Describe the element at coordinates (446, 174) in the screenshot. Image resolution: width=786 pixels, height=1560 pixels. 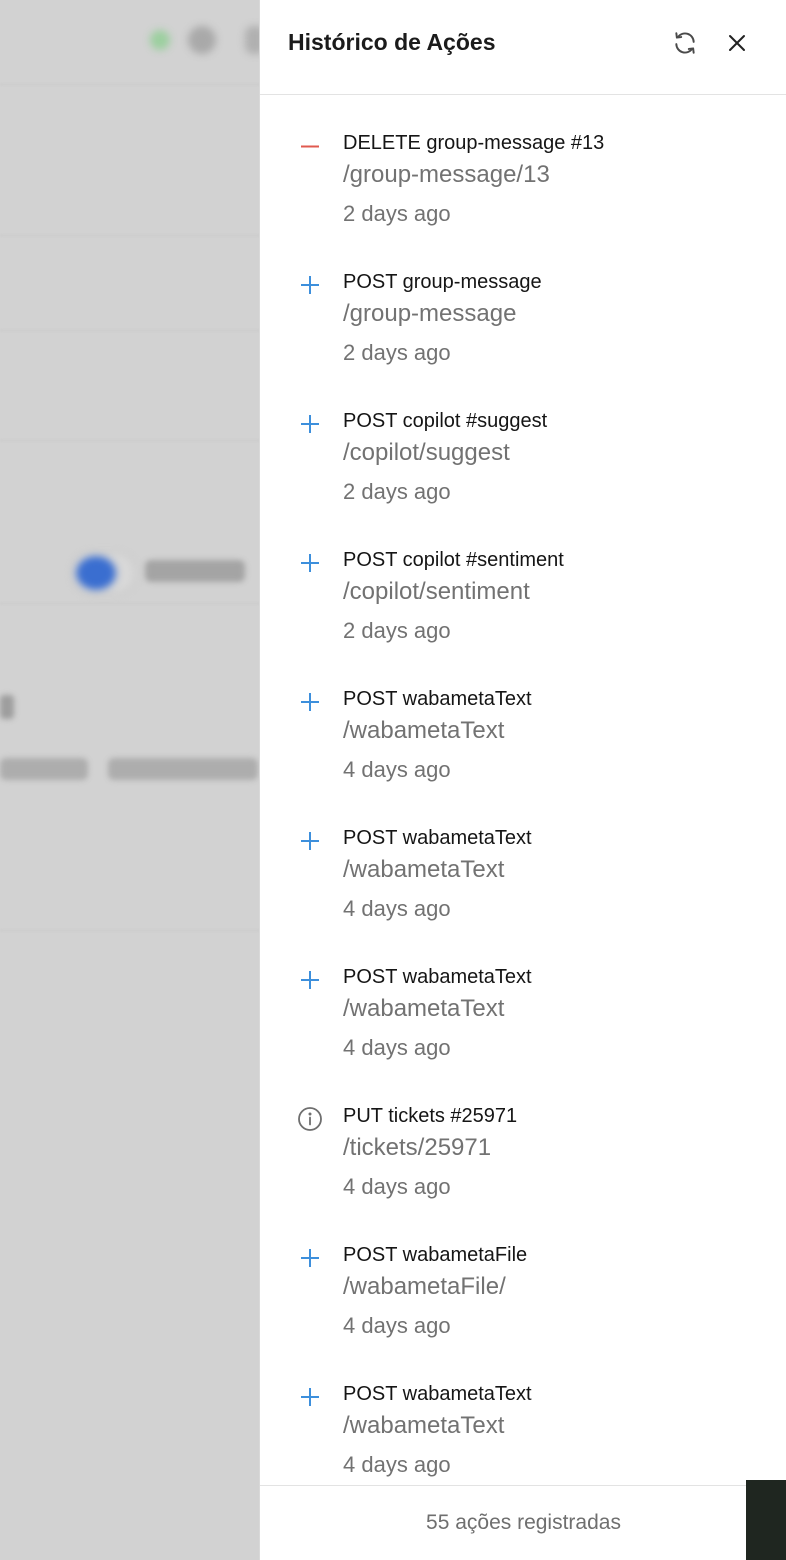
I see `action-path: /group-message/13` at that location.